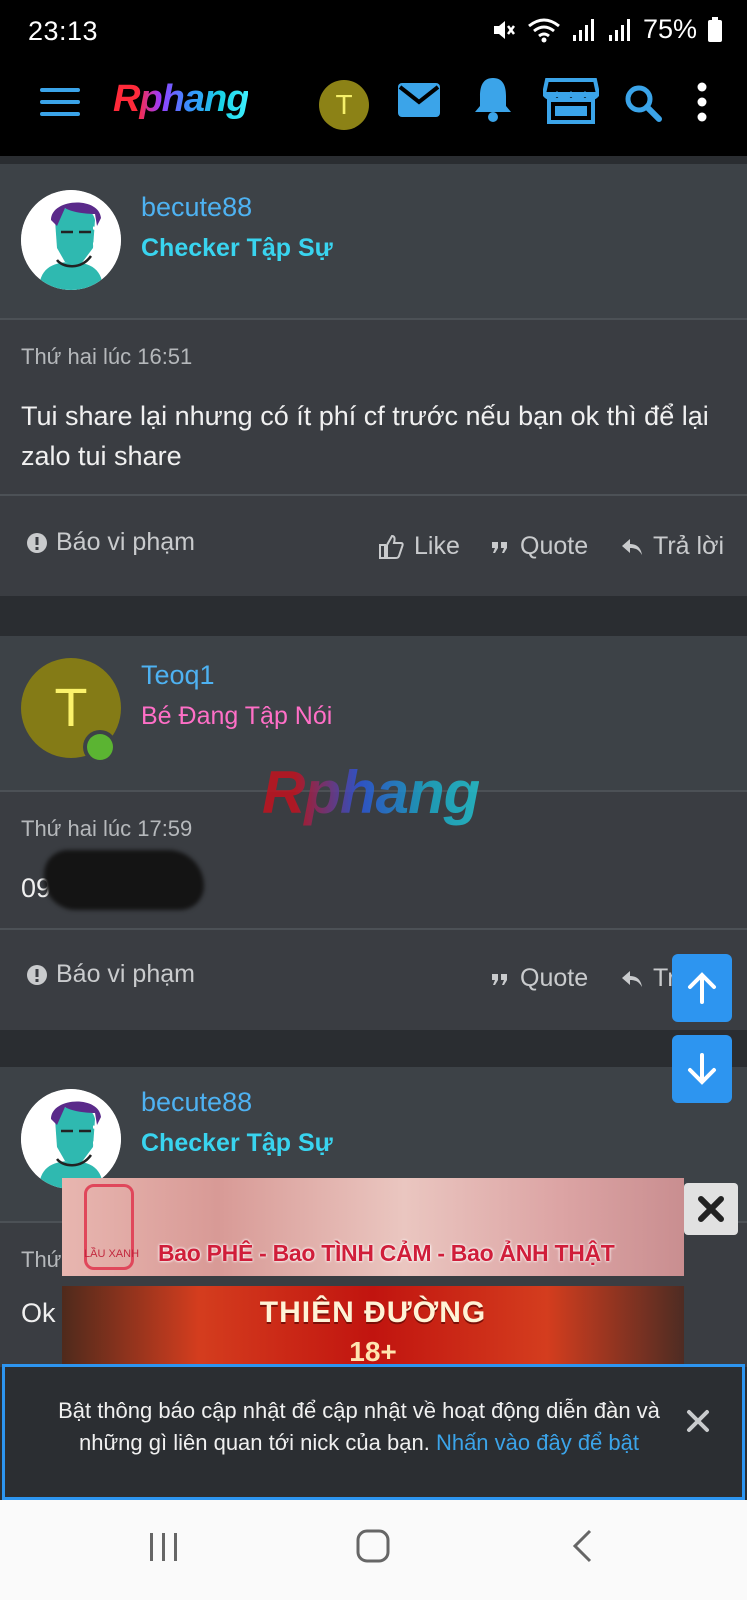 The image size is (747, 1600). Describe the element at coordinates (571, 100) in the screenshot. I see `store-icon` at that location.